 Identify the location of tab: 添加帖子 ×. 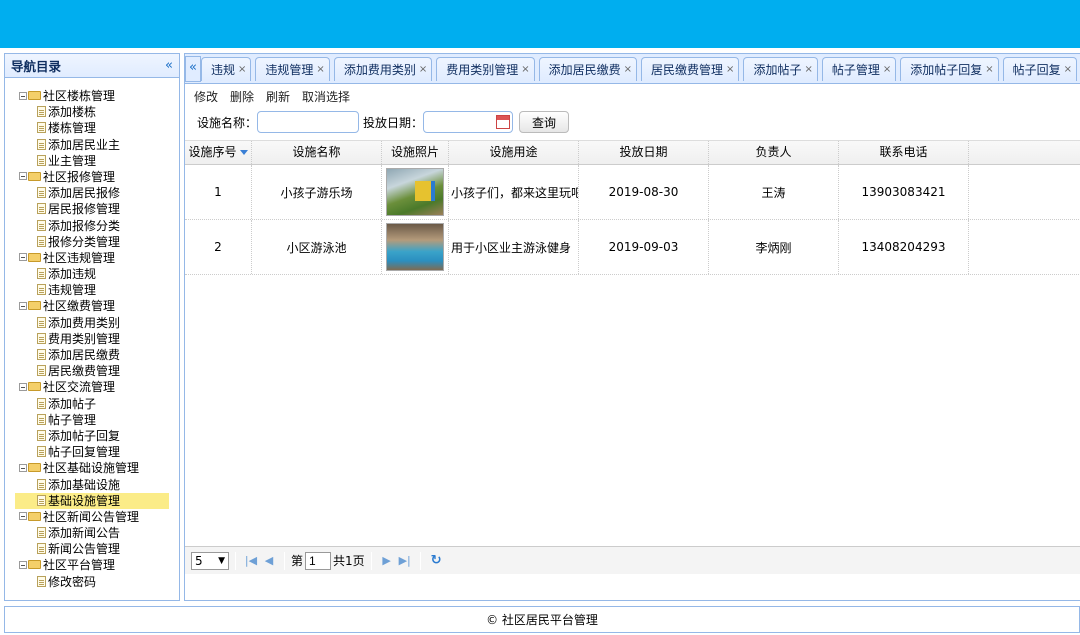
(780, 69).